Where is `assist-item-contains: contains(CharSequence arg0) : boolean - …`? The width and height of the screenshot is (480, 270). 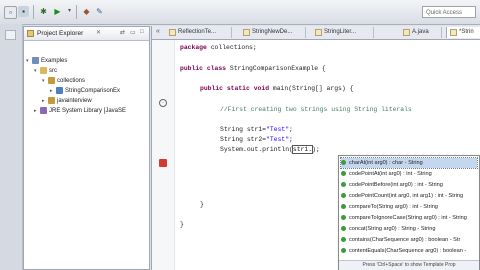
assist-item-contains: contains(CharSequence arg0) : boolean - … is located at coordinates (409, 240).